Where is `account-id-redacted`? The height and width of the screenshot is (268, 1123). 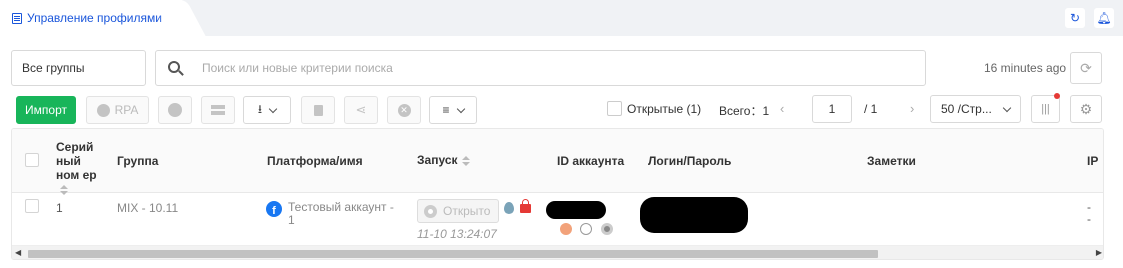
account-id-redacted is located at coordinates (576, 210).